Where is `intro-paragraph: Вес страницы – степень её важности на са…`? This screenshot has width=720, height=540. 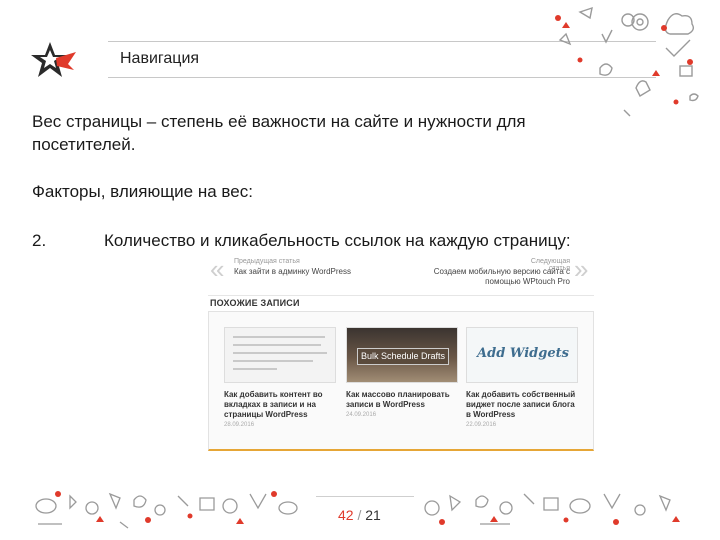
intro-paragraph: Вес страницы – степень её важности на са… is located at coordinates (279, 133).